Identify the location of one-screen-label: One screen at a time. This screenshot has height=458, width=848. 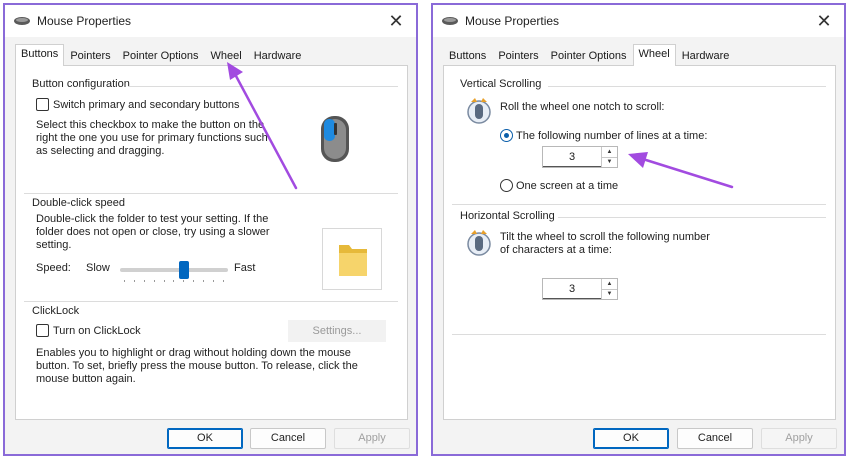
(567, 186).